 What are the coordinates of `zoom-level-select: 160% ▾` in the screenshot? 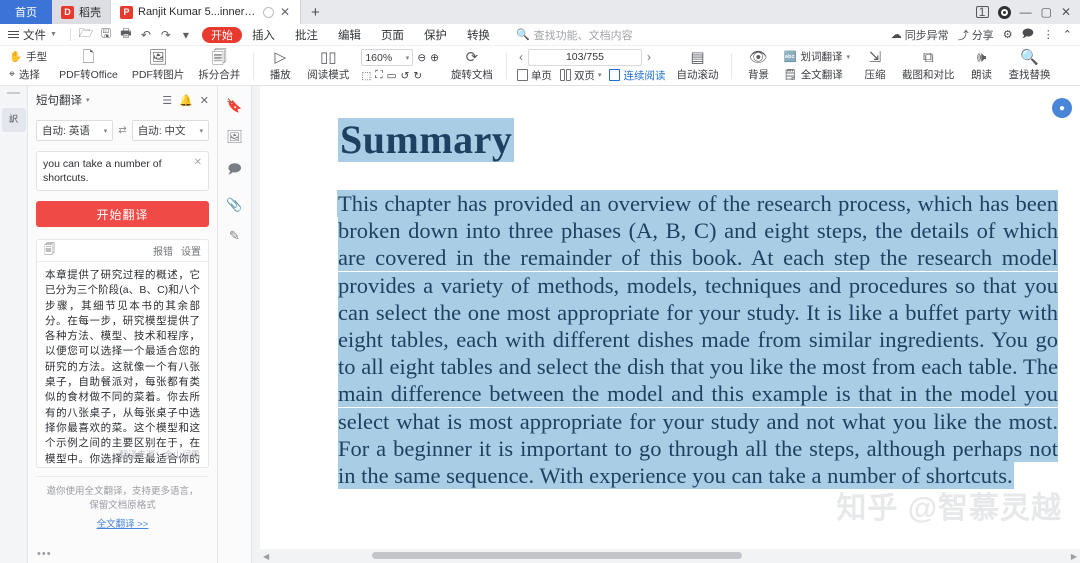 It's located at (387, 57).